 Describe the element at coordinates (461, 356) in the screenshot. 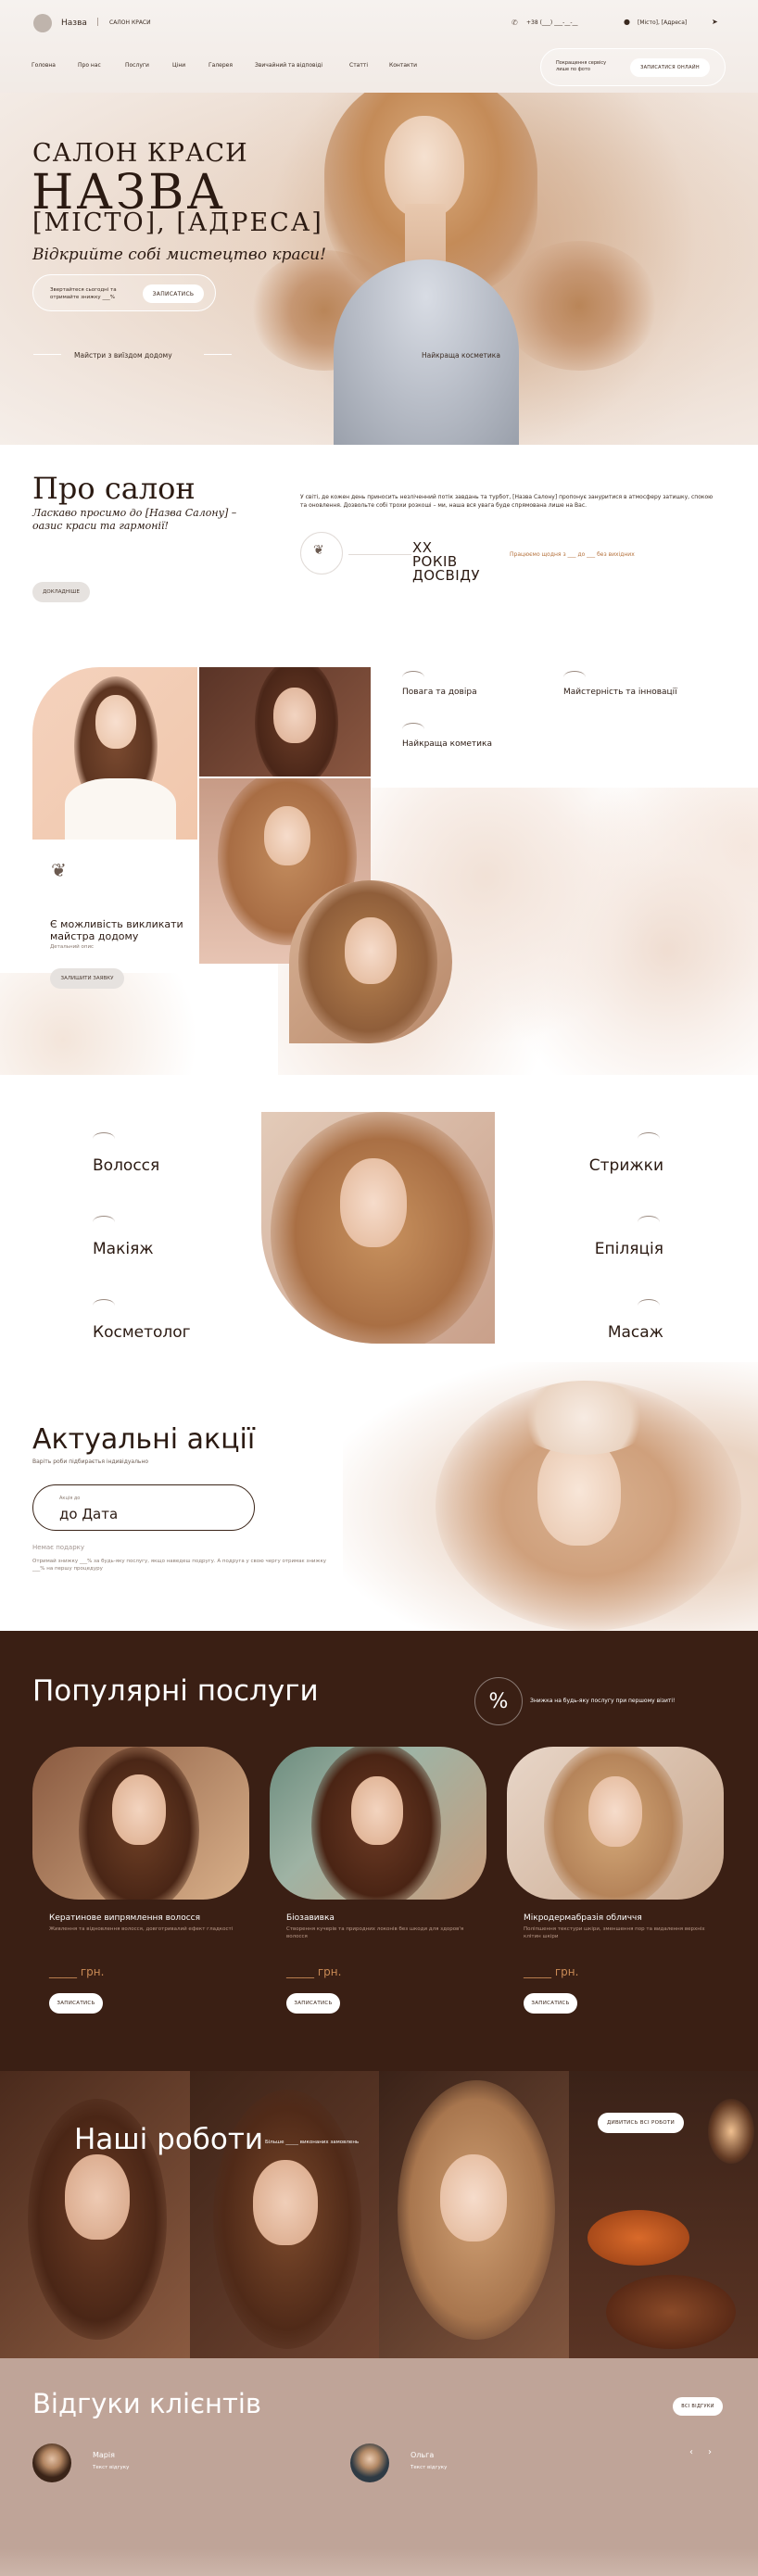

I see `hero-feature2: Найкраща косметика` at that location.